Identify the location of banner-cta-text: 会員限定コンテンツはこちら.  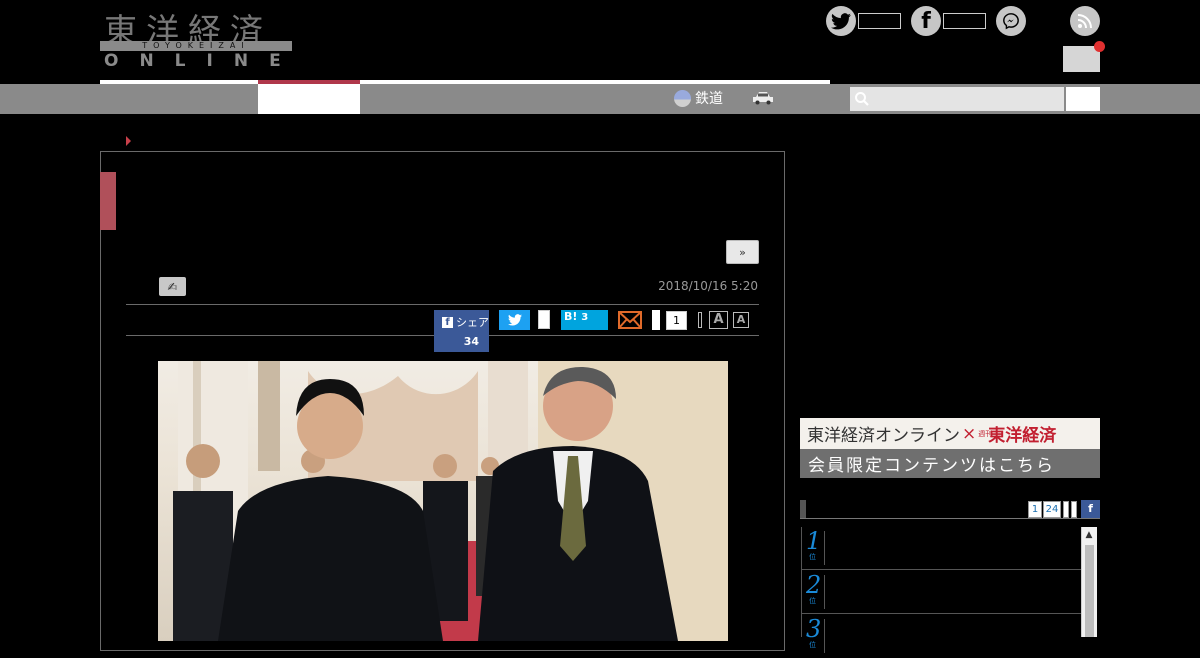
(950, 463).